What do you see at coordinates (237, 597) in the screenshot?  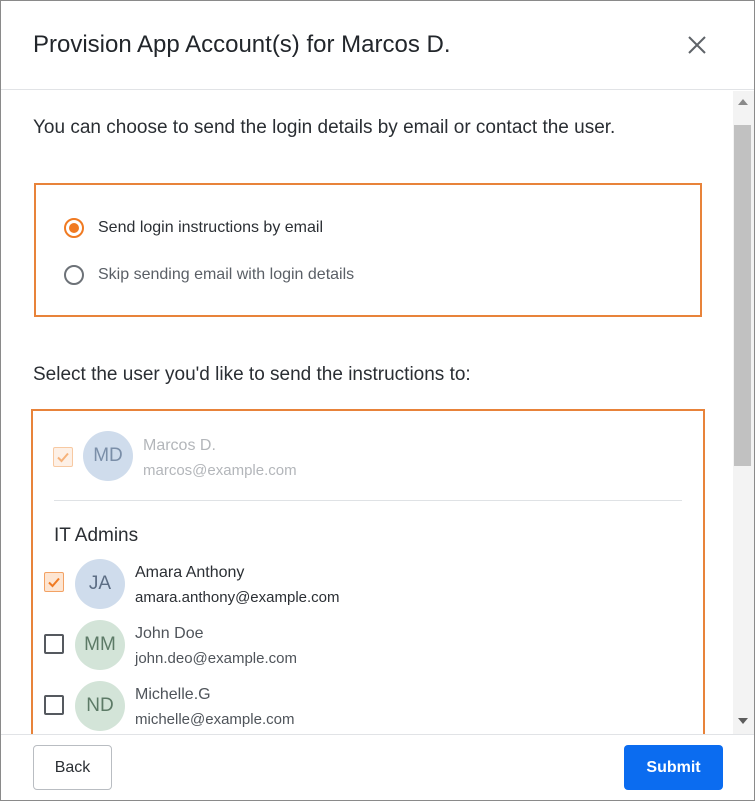 I see `user-email: amara.anthony@example.com` at bounding box center [237, 597].